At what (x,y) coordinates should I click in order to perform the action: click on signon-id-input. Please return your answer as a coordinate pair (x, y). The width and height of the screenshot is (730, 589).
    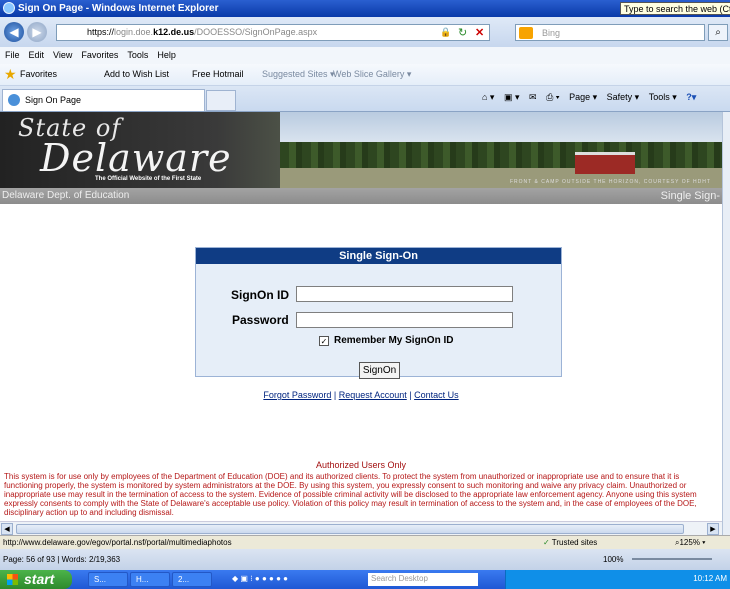
    Looking at the image, I should click on (404, 294).